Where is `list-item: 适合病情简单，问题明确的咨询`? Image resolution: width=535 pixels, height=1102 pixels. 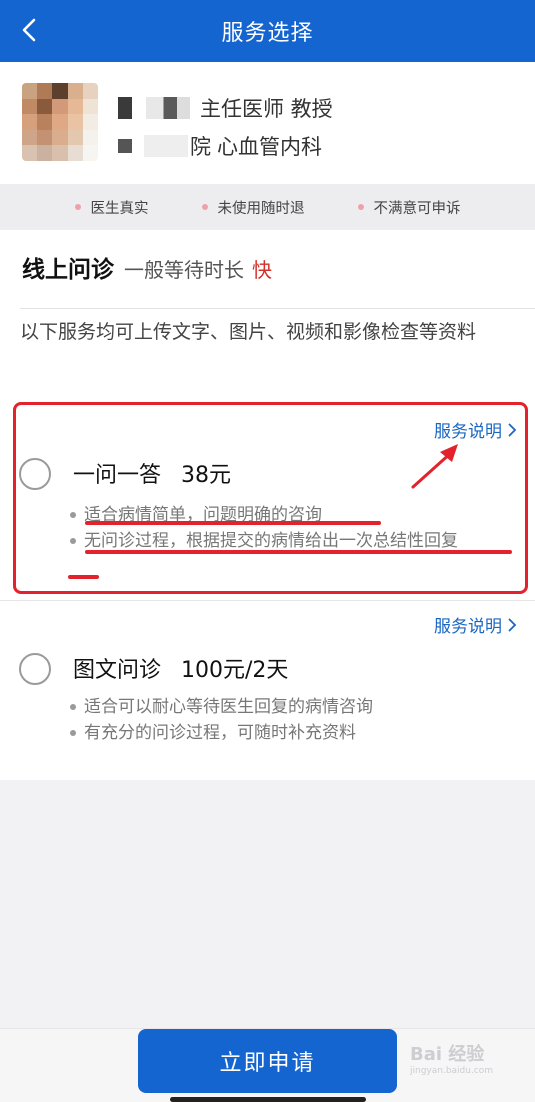
list-item: 适合病情简单，问题明确的咨询 is located at coordinates (295, 515).